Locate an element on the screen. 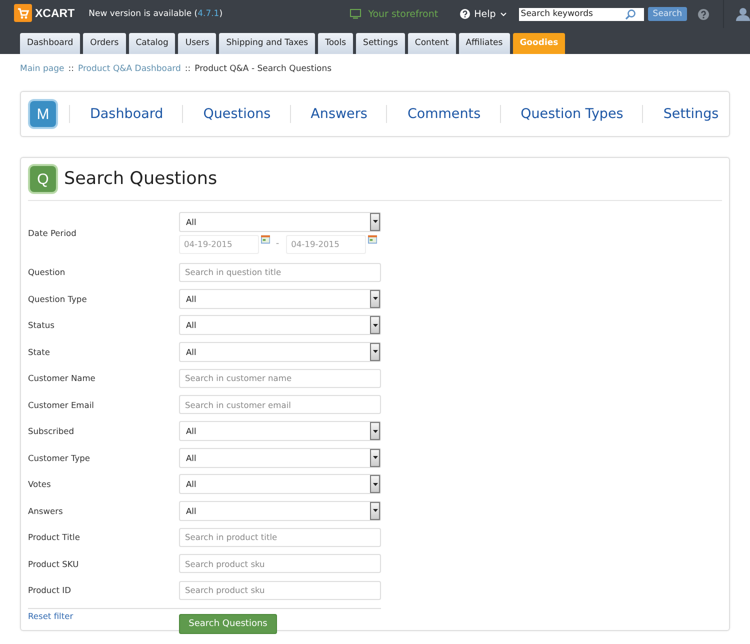 The height and width of the screenshot is (644, 750). field-label: Answers is located at coordinates (45, 511).